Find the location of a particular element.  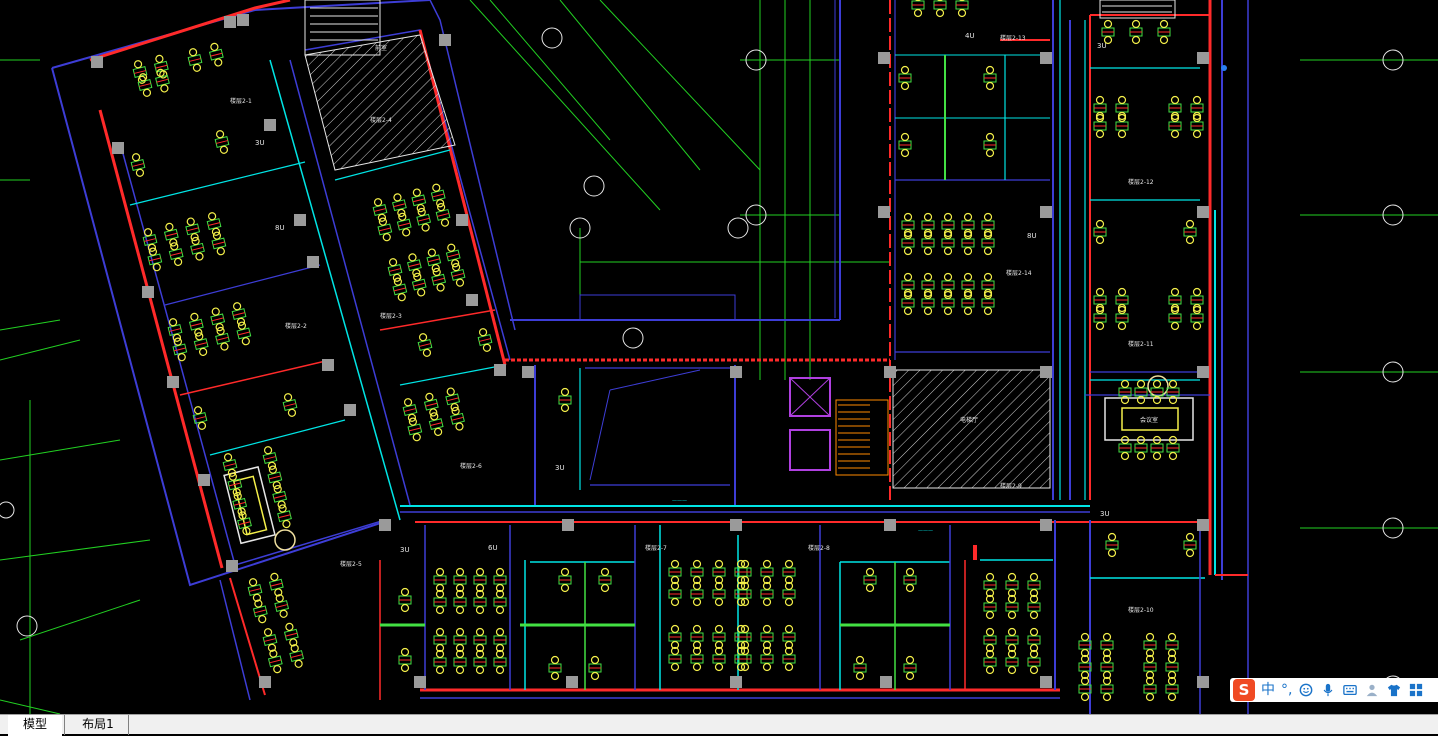

room-tag-2-4: 楼层2-4 is located at coordinates (381, 120).